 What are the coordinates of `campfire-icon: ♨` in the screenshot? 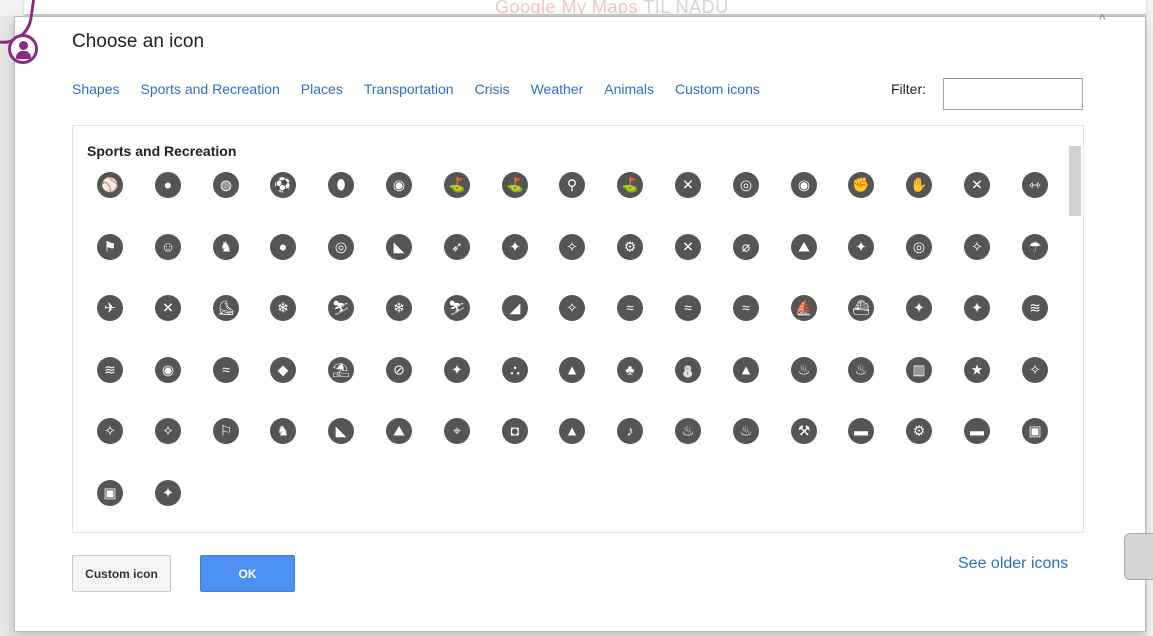 It's located at (804, 370).